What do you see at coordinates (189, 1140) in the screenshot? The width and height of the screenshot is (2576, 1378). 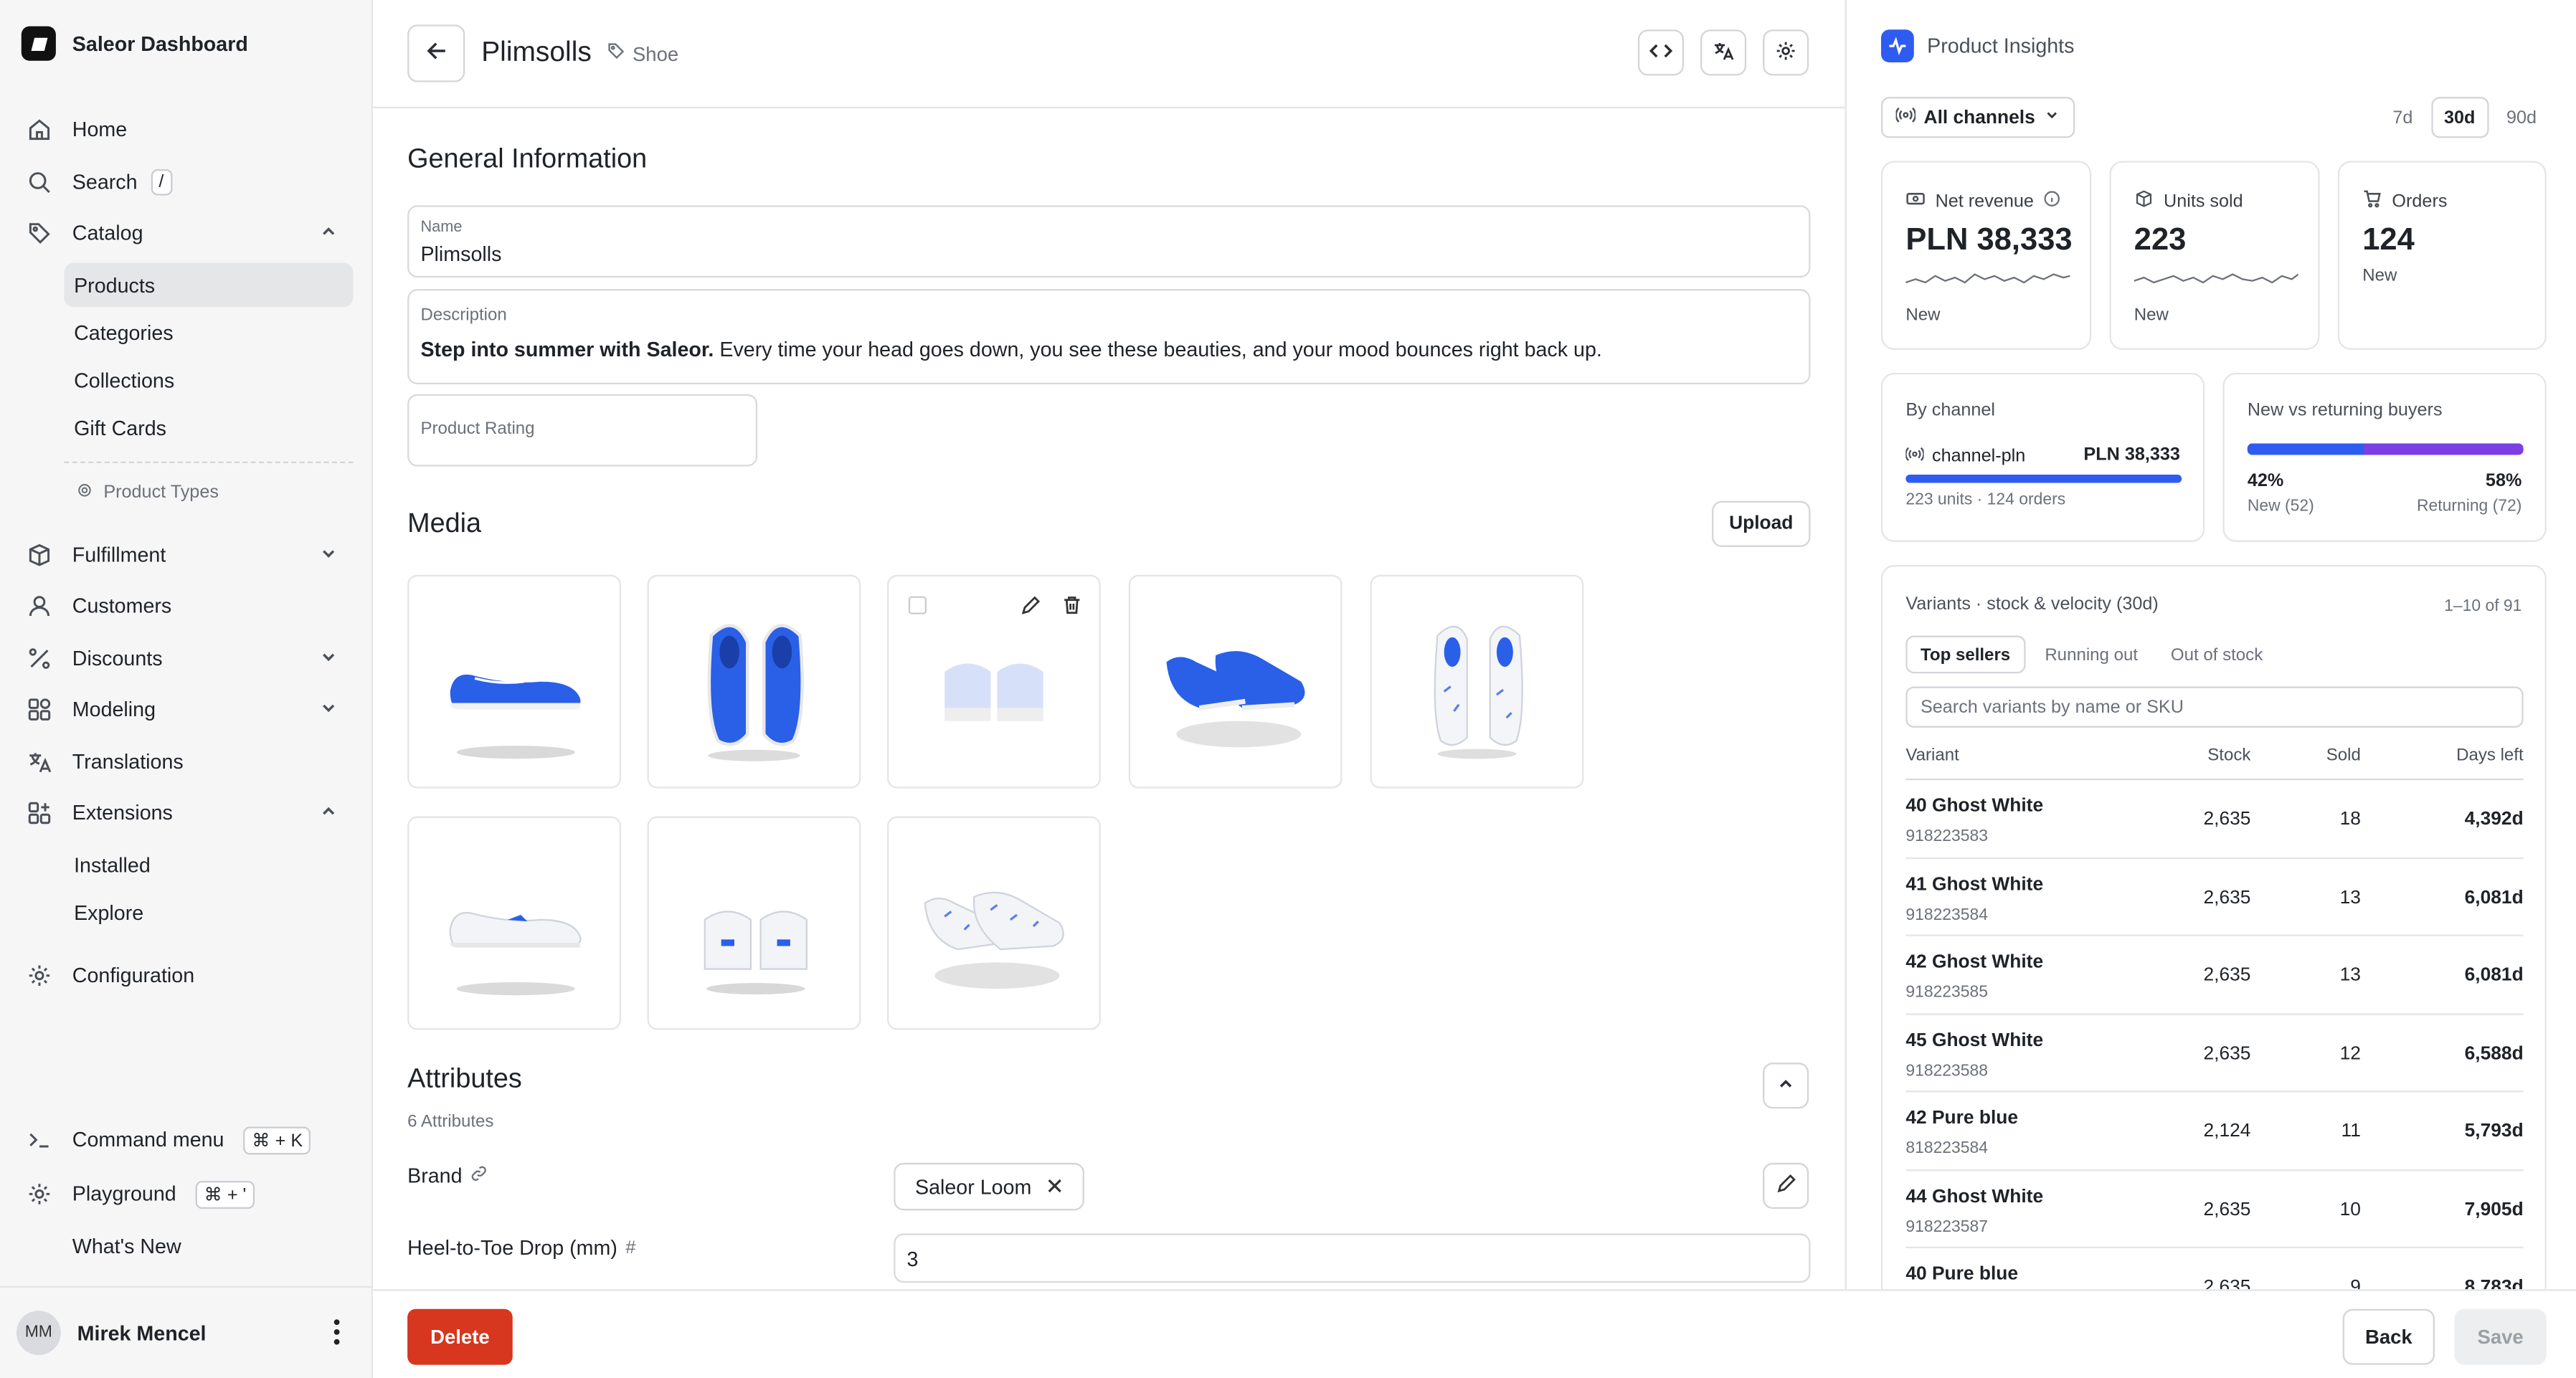 I see `sidebar-command-menu: Command menu ⌘ + K` at bounding box center [189, 1140].